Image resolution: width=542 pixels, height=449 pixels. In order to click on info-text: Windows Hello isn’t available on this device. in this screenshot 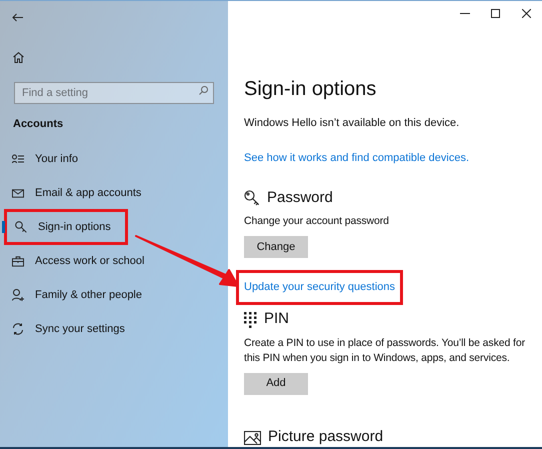, I will do `click(352, 123)`.